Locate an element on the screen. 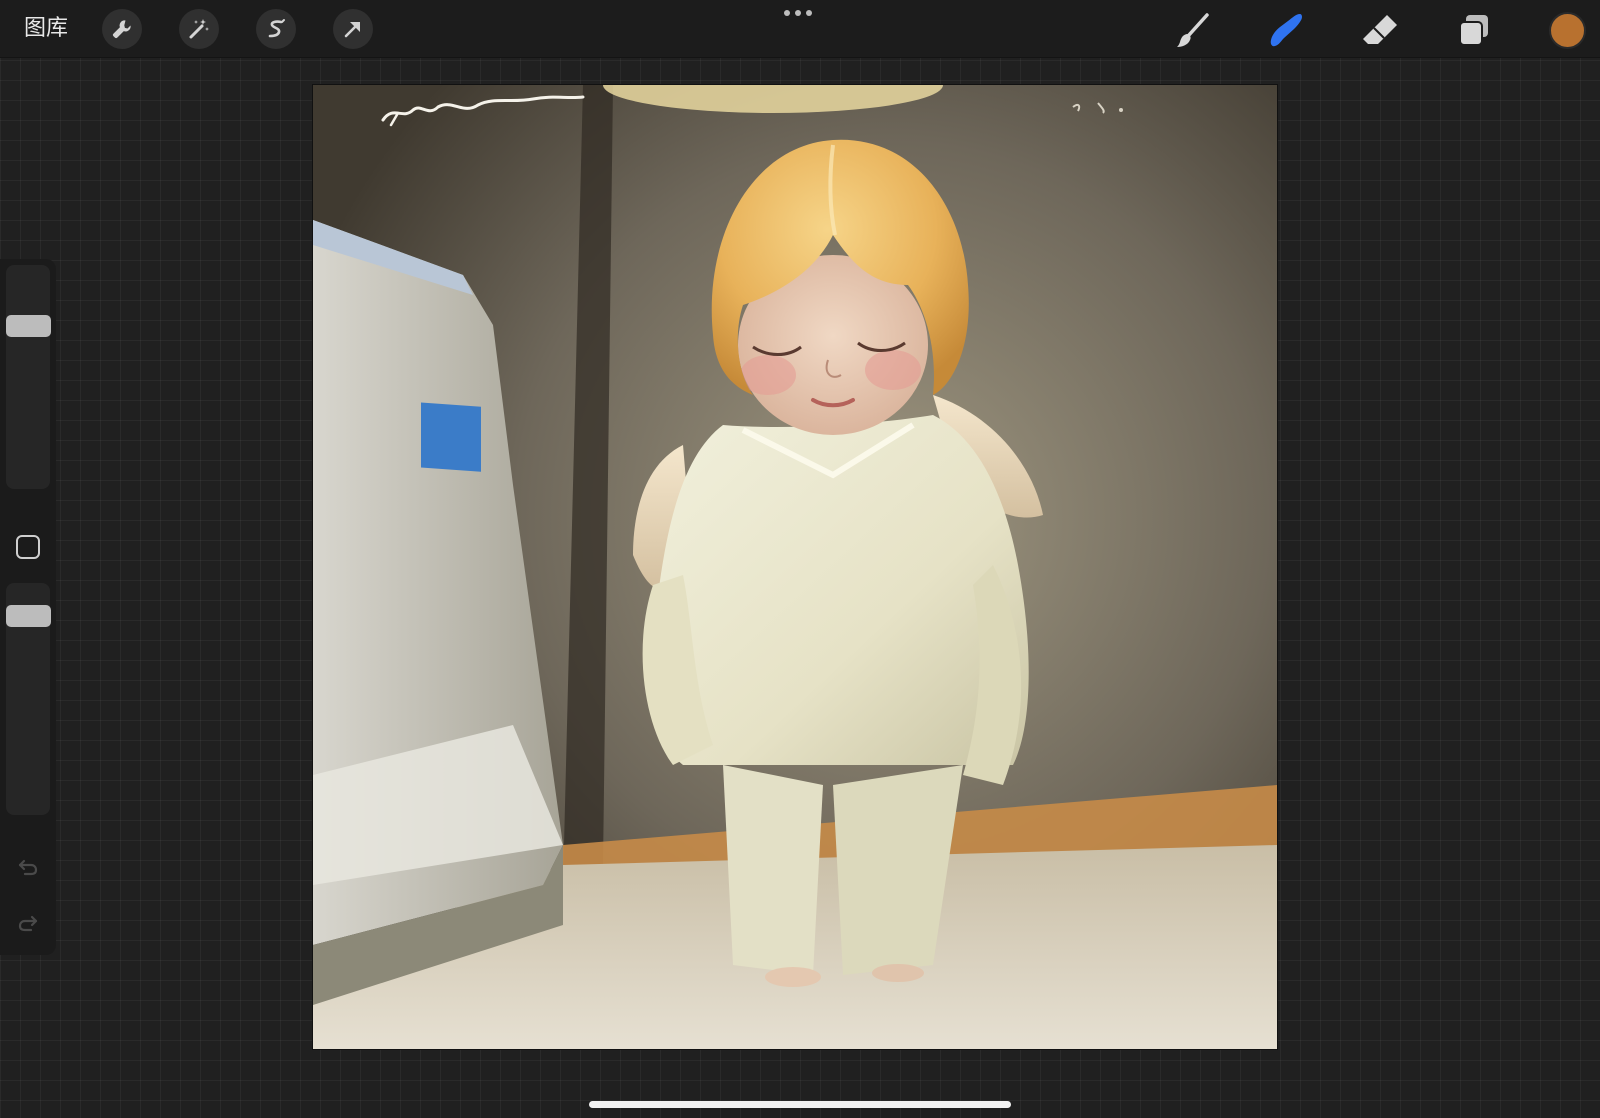 Image resolution: width=1600 pixels, height=1118 pixels. actions-button is located at coordinates (122, 29).